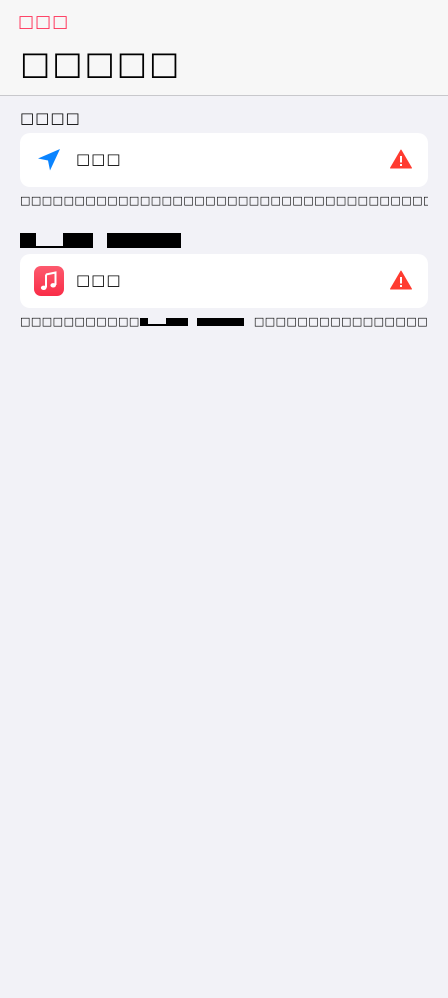 This screenshot has height=998, width=448. Describe the element at coordinates (340, 321) in the screenshot. I see `footnote-text-end: □□□□□□□□□□□□□□□□□□□□□□` at that location.